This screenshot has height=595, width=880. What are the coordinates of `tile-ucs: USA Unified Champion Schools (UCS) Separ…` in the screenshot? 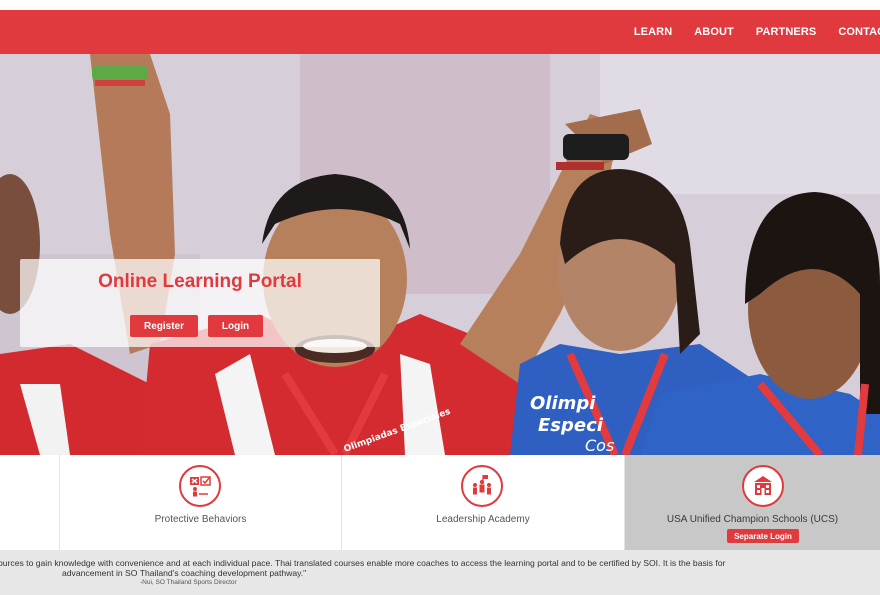 It's located at (752, 502).